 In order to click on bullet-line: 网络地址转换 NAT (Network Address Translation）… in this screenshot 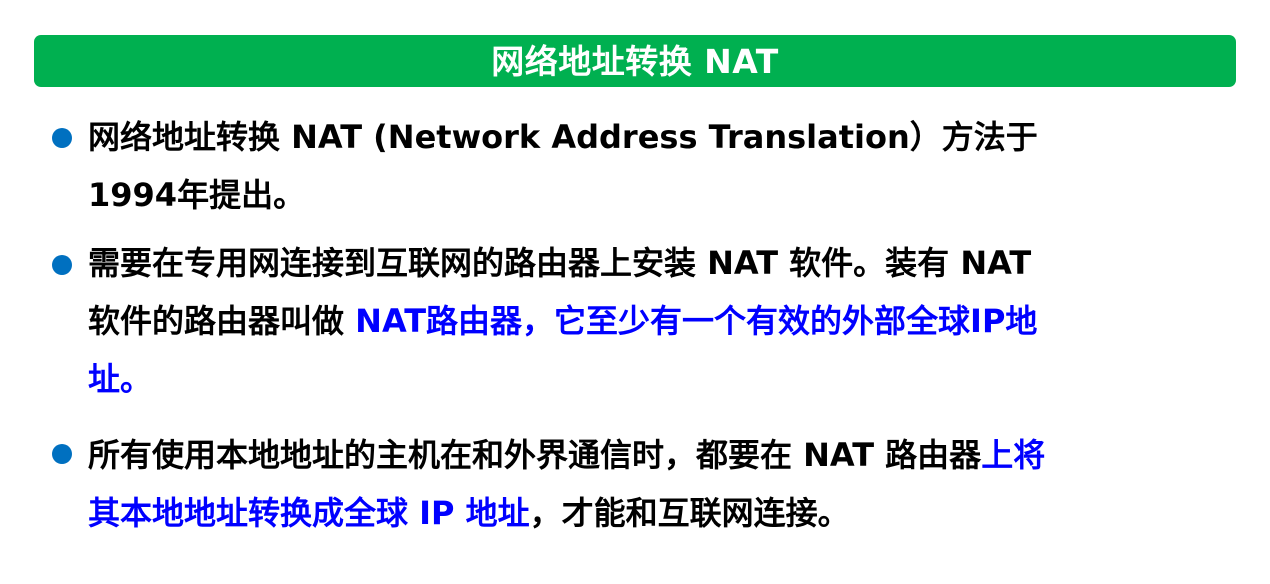, I will do `click(563, 137)`.